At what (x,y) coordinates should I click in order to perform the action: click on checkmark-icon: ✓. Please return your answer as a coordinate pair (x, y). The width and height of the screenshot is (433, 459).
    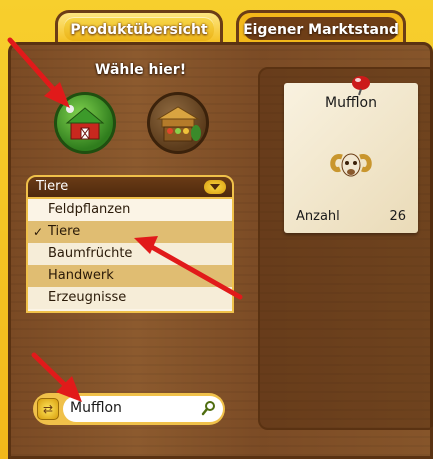
    Looking at the image, I should click on (38, 232).